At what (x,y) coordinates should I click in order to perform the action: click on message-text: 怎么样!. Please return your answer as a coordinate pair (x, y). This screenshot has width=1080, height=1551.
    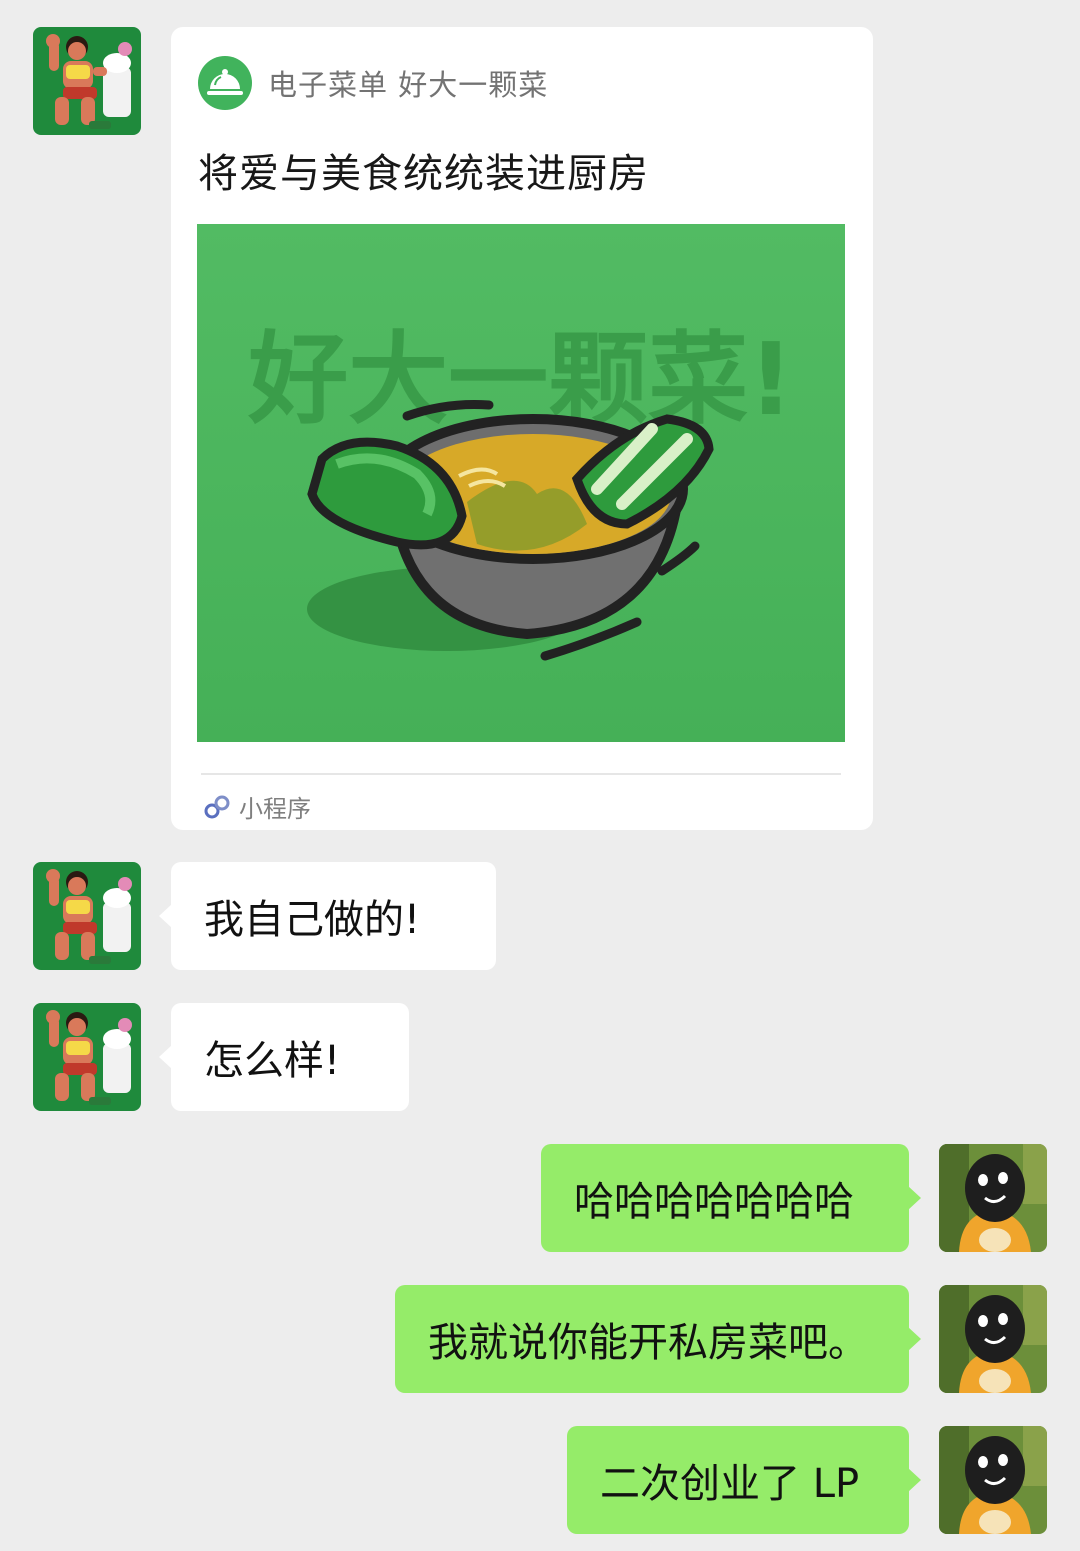
    Looking at the image, I should click on (272, 1061).